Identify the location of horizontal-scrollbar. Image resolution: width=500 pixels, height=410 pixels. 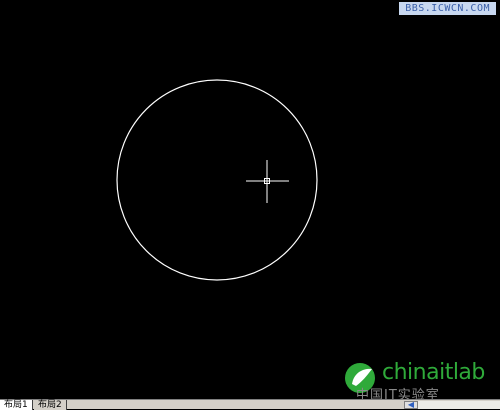
(459, 405).